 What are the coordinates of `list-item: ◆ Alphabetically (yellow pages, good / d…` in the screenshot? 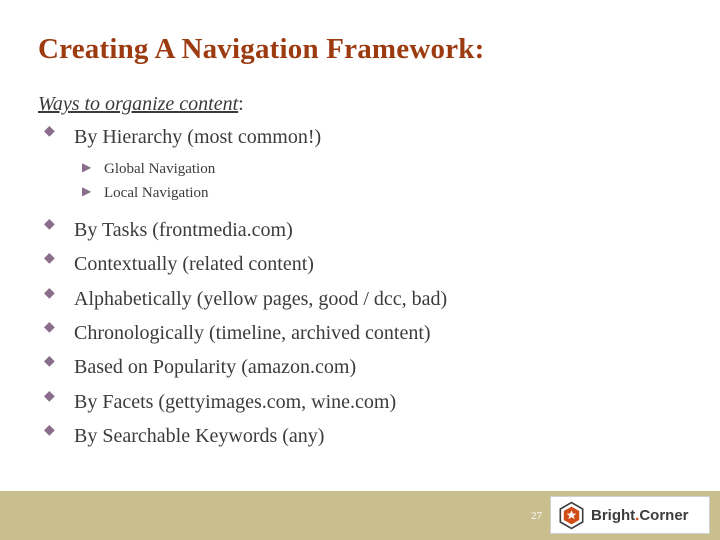 It's located at (358, 299).